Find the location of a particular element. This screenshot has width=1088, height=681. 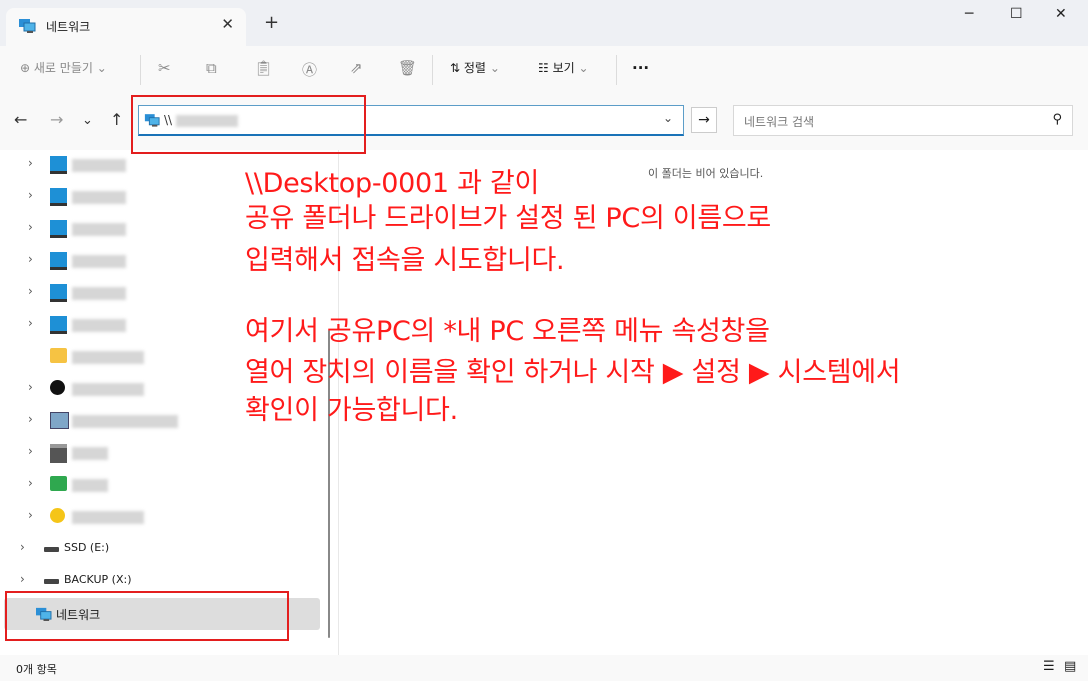

close-window-button: ✕ is located at coordinates (1061, 14).